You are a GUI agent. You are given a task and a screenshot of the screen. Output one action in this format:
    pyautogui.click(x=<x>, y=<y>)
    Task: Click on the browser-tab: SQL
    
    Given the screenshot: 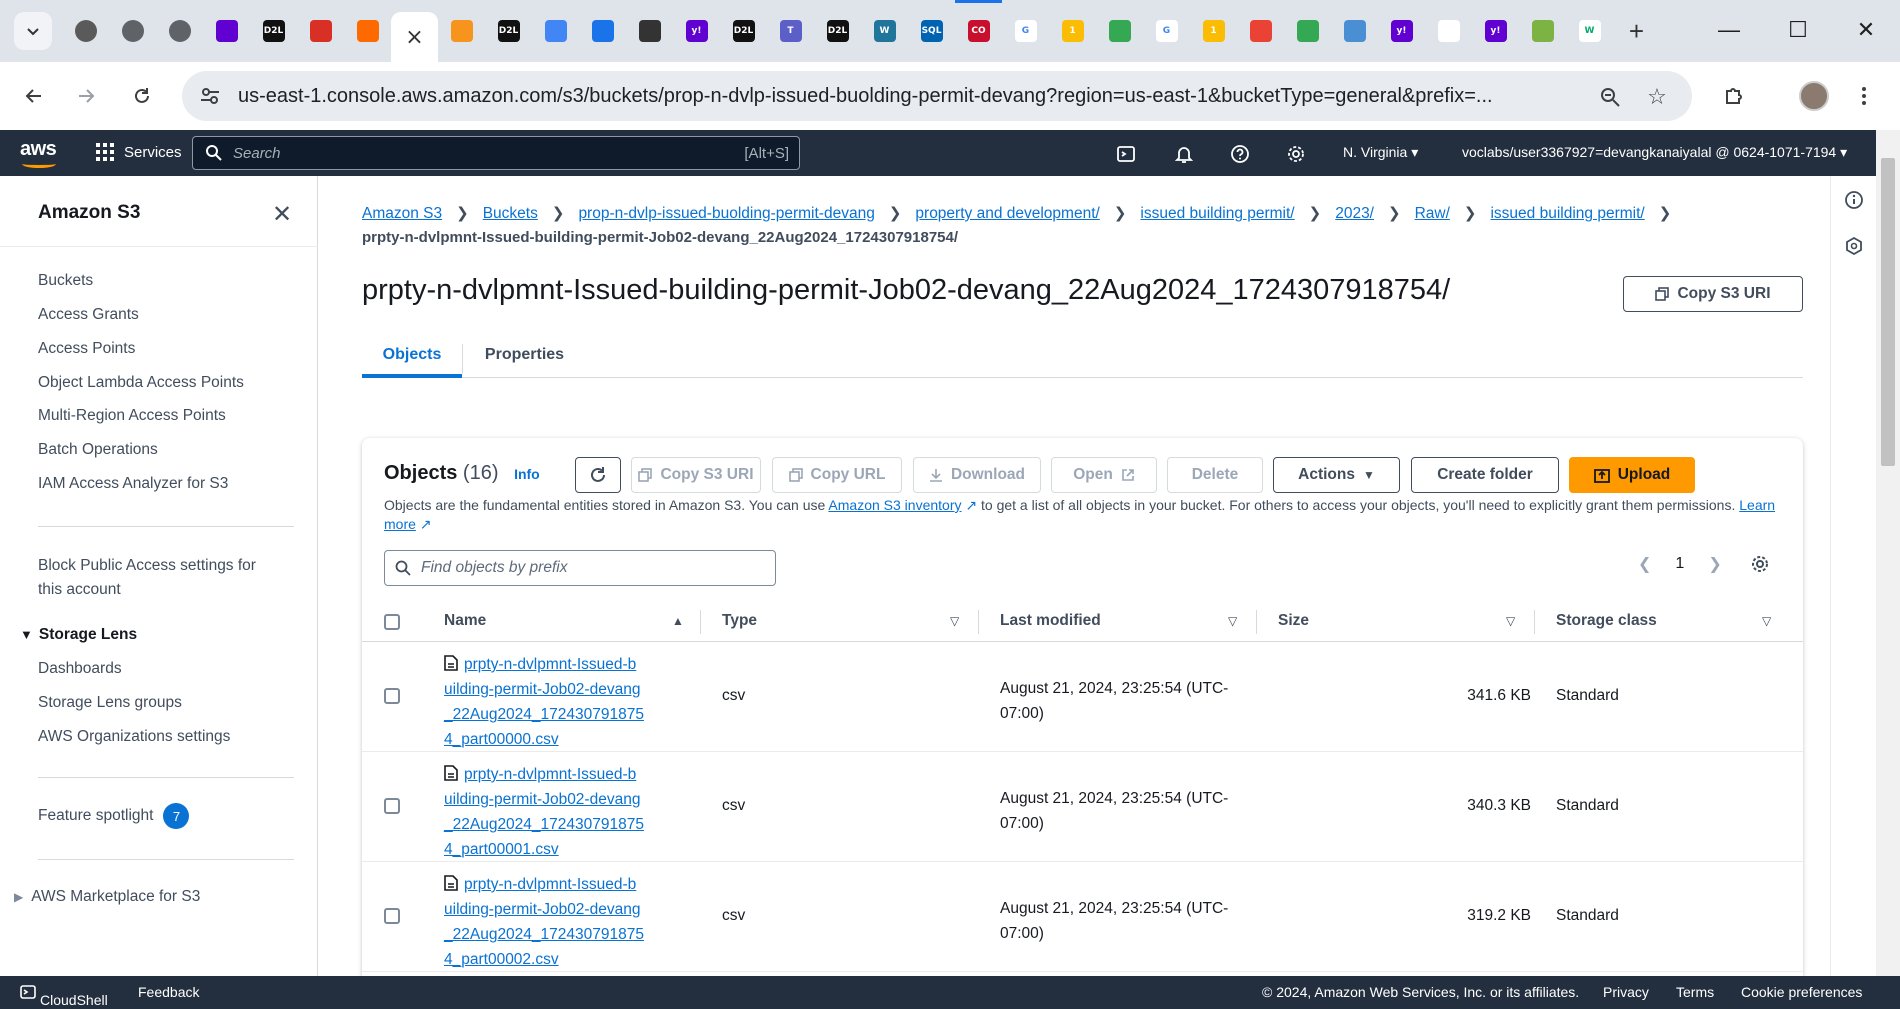 What is the action you would take?
    pyautogui.click(x=931, y=31)
    